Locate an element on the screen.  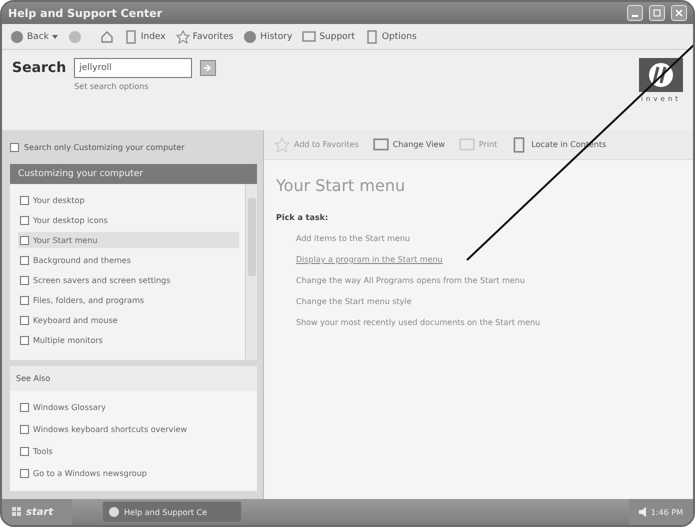
task-link: Add items to the Start menu is located at coordinates (353, 238).